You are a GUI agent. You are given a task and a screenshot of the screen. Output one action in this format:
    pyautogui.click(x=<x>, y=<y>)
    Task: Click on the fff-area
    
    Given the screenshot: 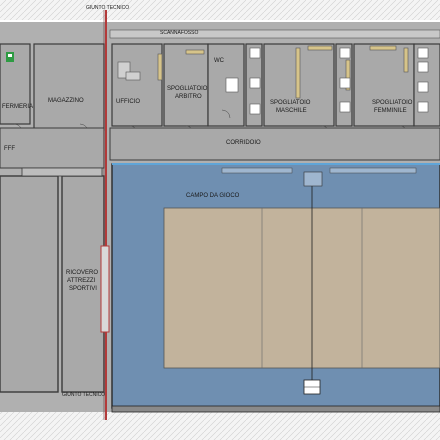 What is the action you would take?
    pyautogui.click(x=52, y=148)
    